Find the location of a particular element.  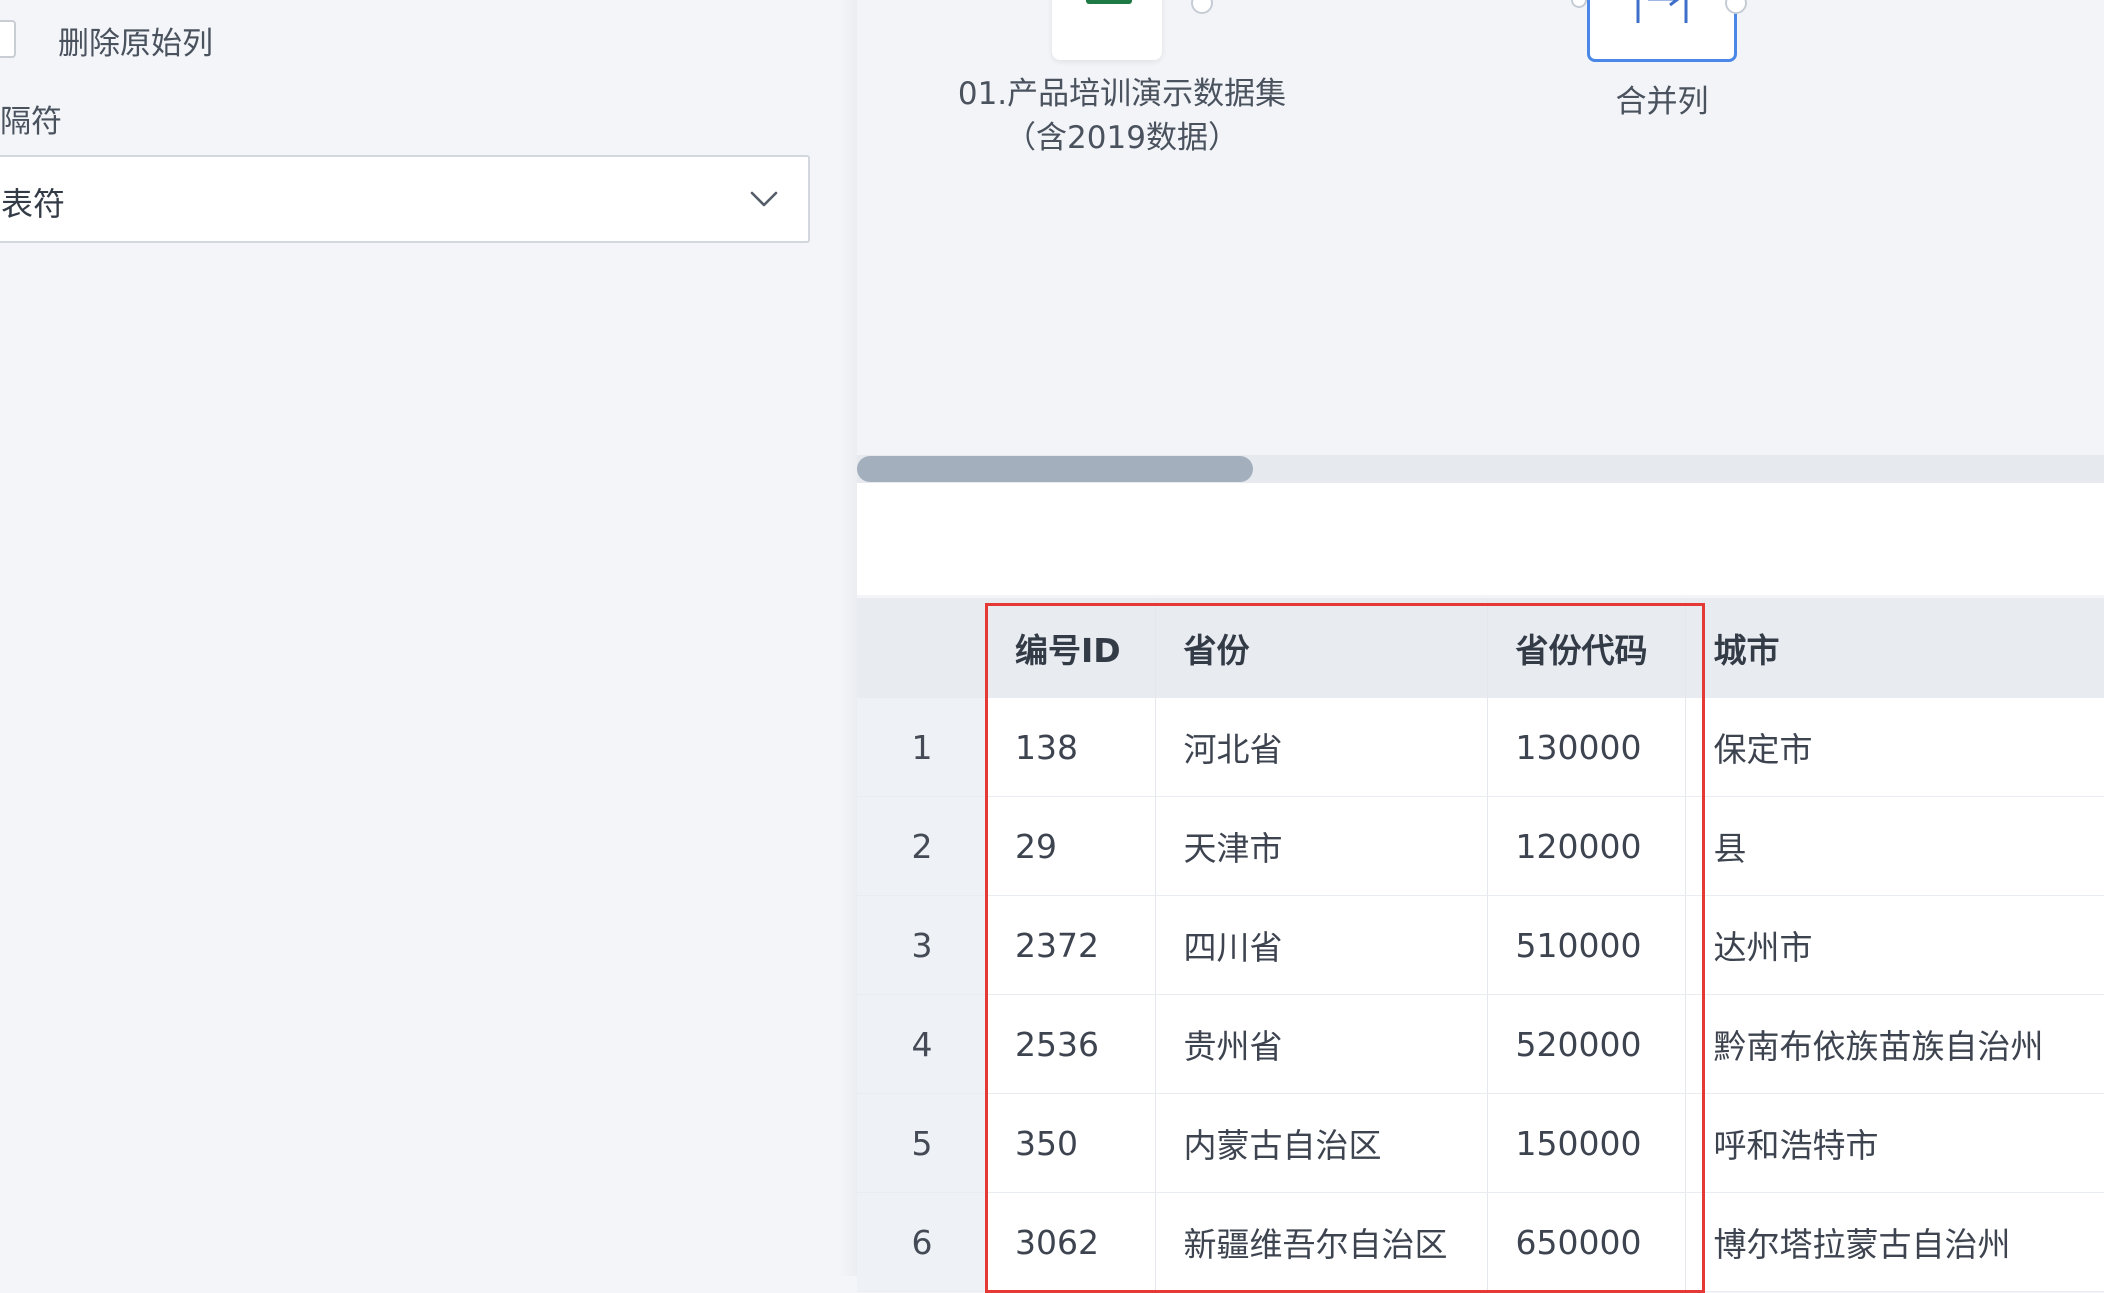

delete-original-label: 删除原始列 is located at coordinates (135, 44).